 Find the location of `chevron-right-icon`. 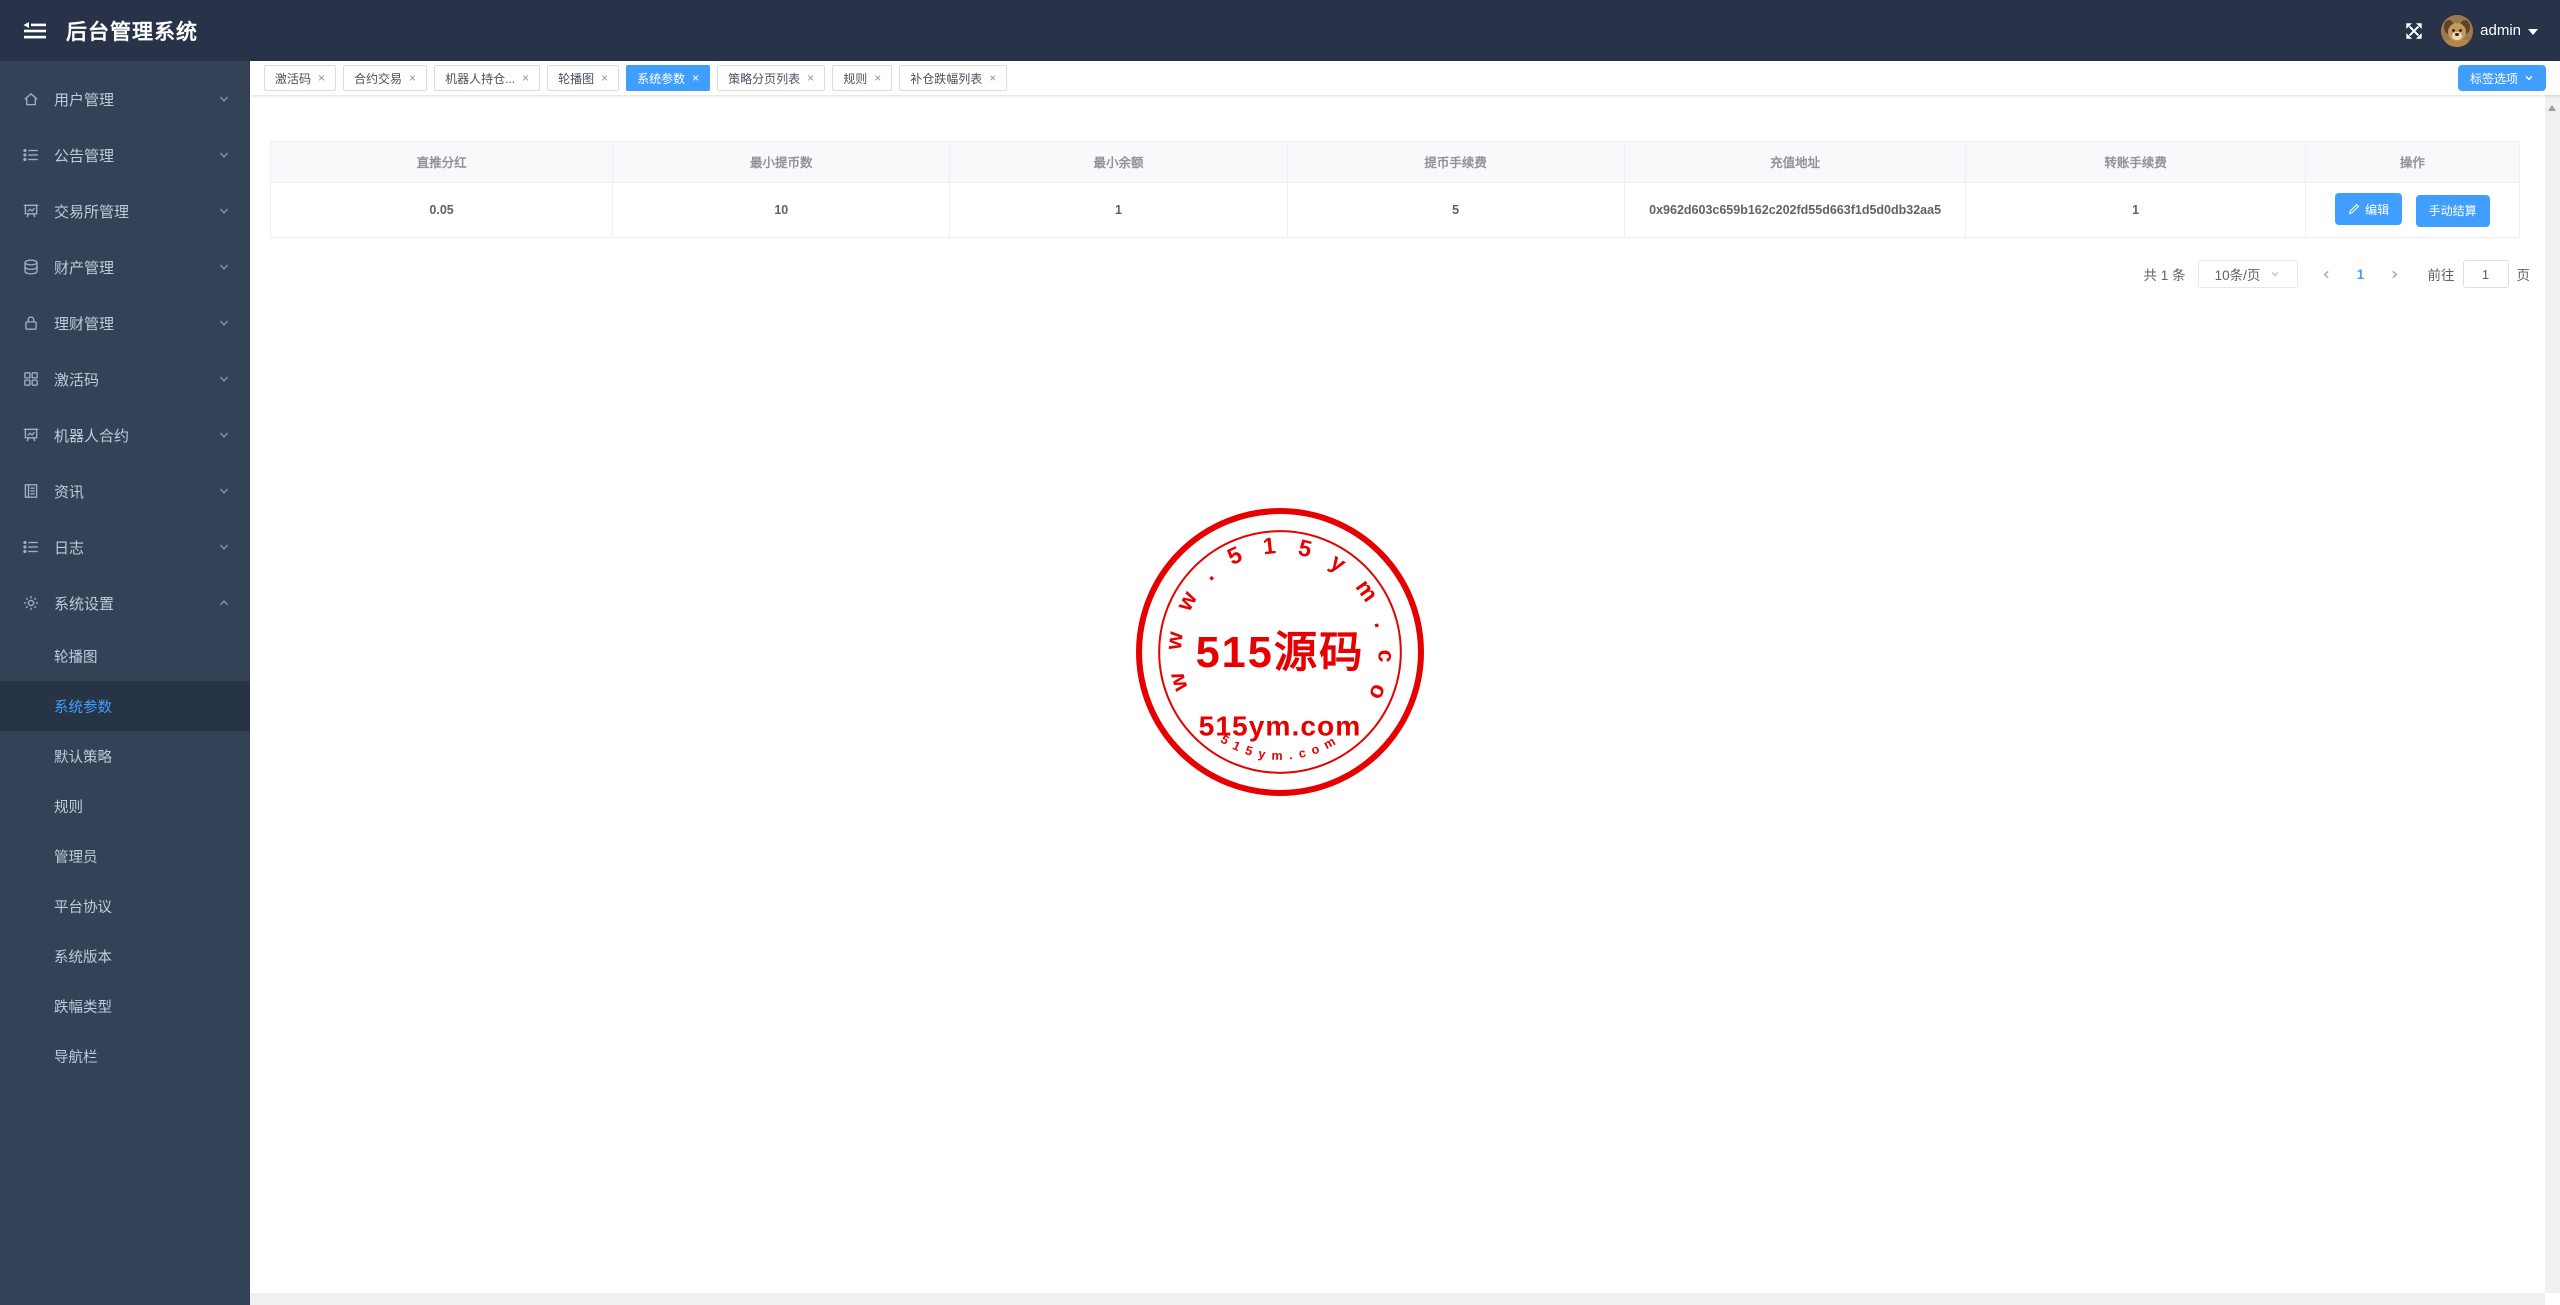

chevron-right-icon is located at coordinates (2395, 274).